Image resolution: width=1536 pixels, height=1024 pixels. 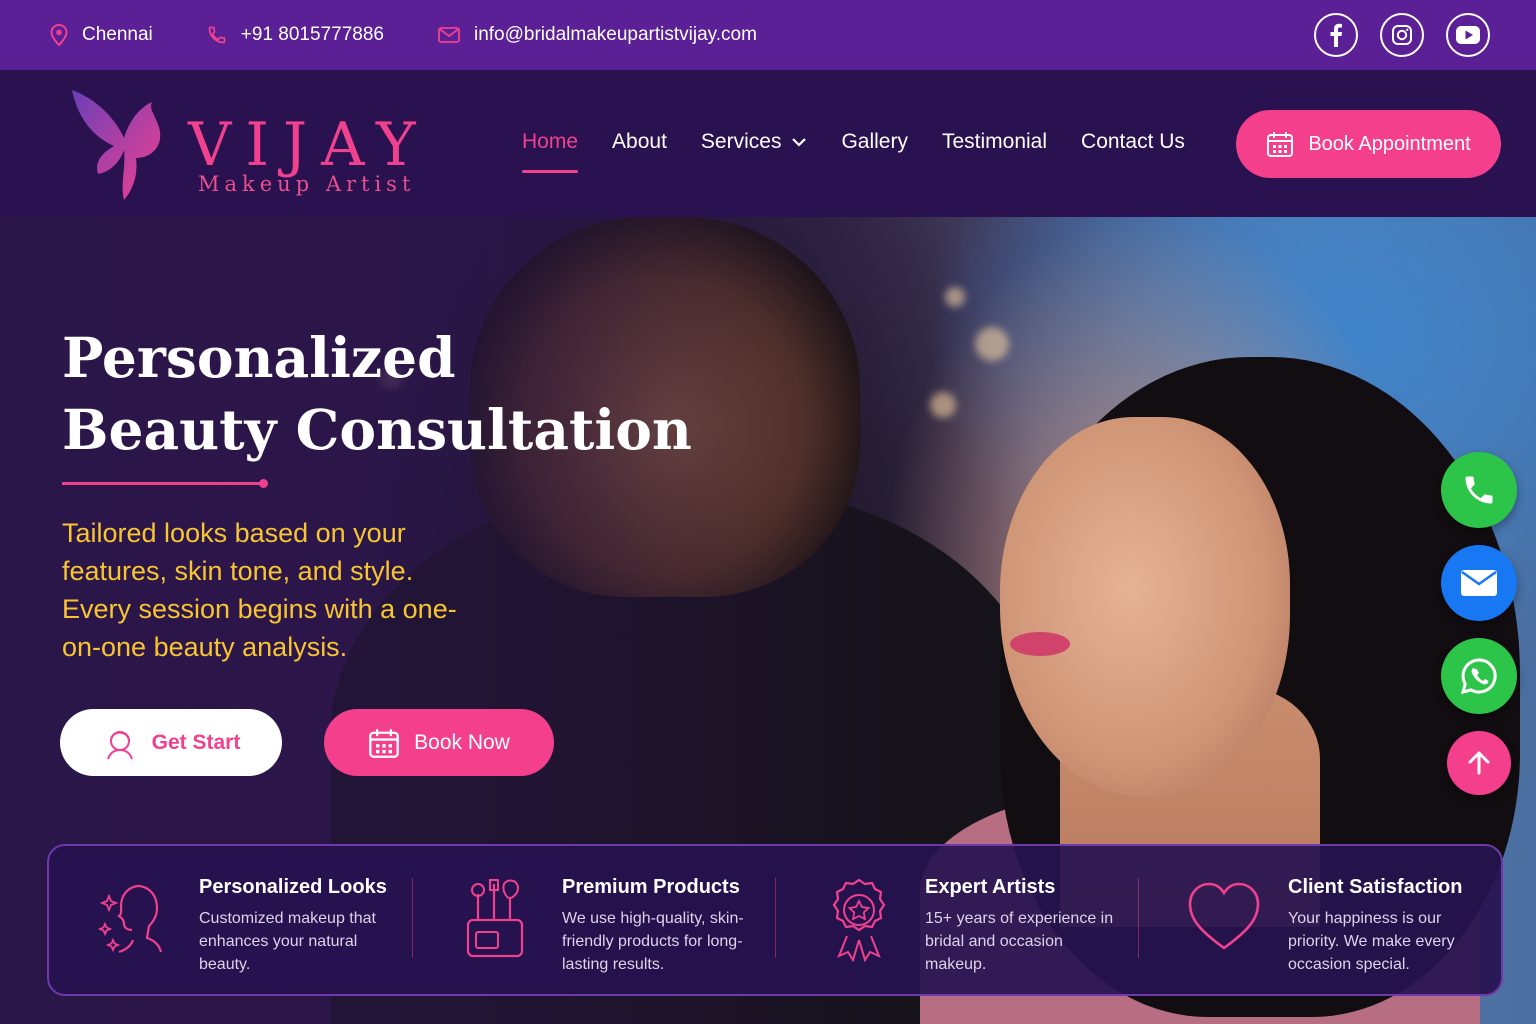 What do you see at coordinates (859, 920) in the screenshot?
I see `award-badge-icon` at bounding box center [859, 920].